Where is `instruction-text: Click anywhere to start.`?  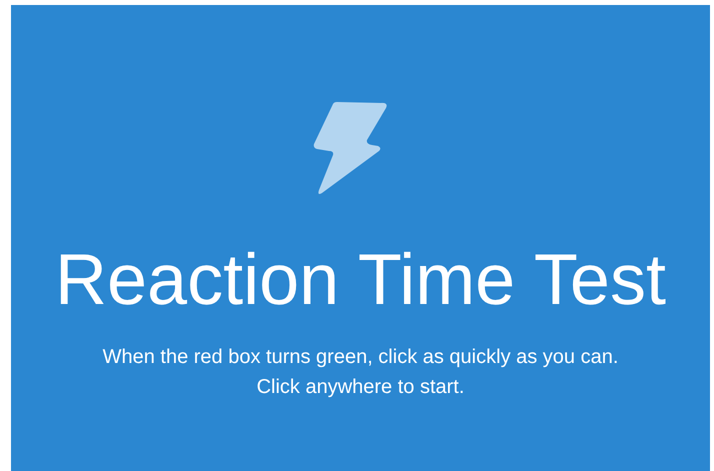
instruction-text: Click anywhere to start. is located at coordinates (360, 387).